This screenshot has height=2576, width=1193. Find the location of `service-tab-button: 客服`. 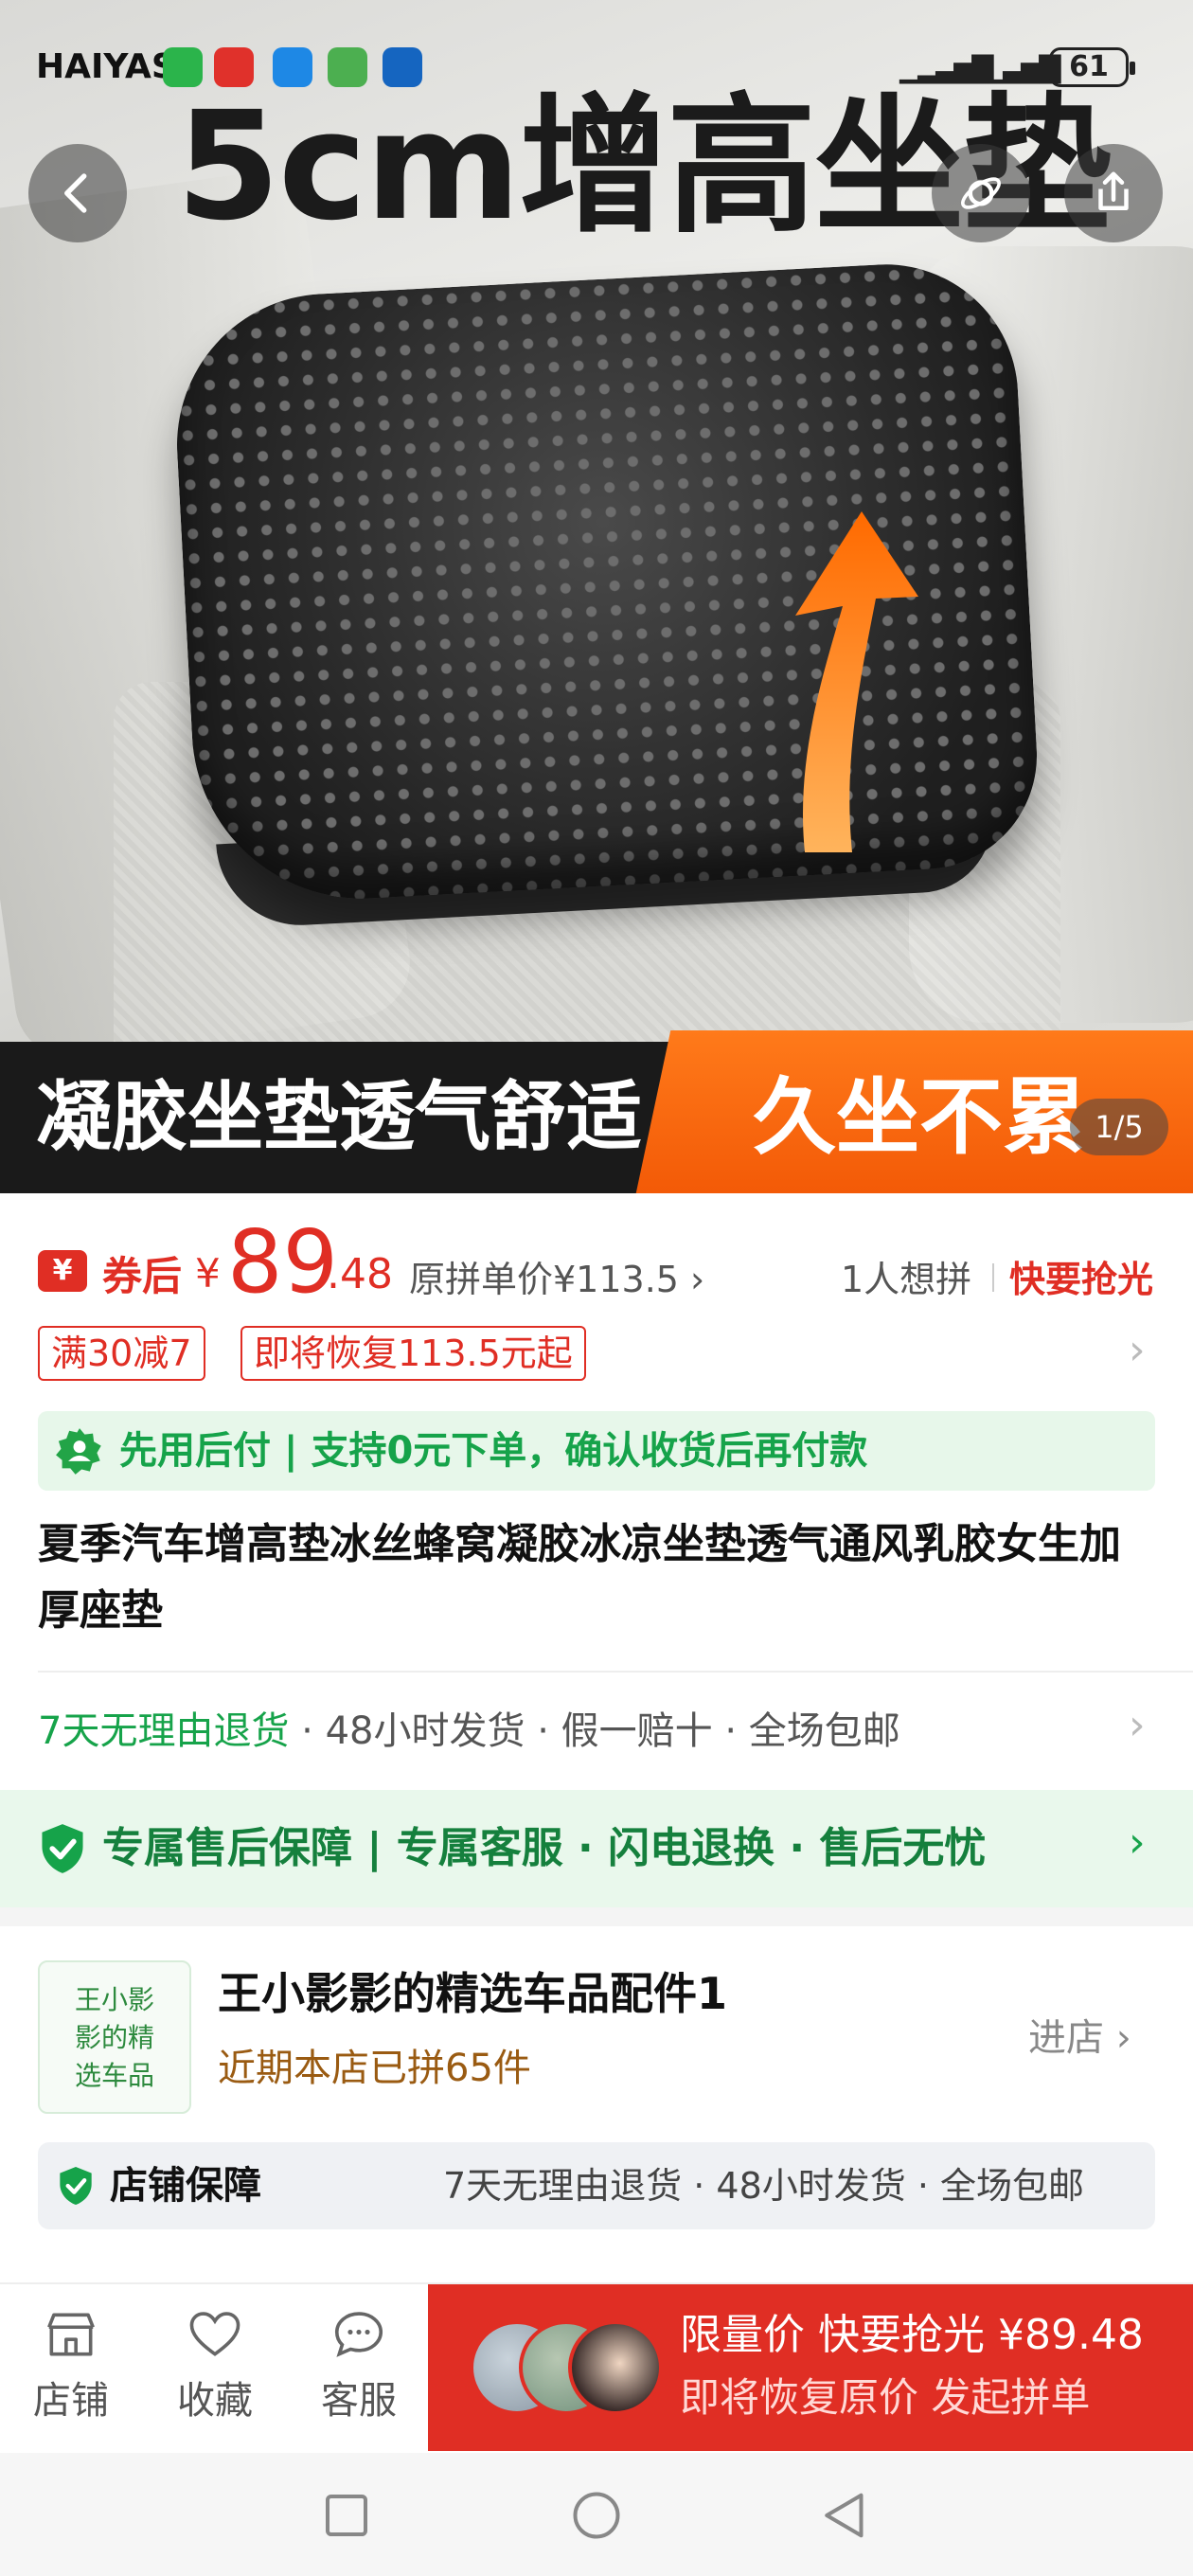

service-tab-button: 客服 is located at coordinates (358, 2364).